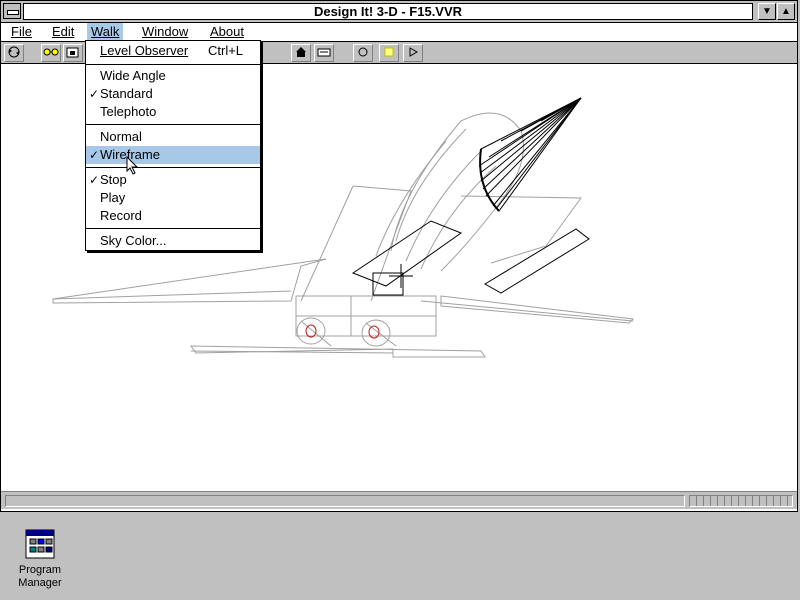 The height and width of the screenshot is (600, 800). What do you see at coordinates (121, 215) in the screenshot?
I see `record-label: Record` at bounding box center [121, 215].